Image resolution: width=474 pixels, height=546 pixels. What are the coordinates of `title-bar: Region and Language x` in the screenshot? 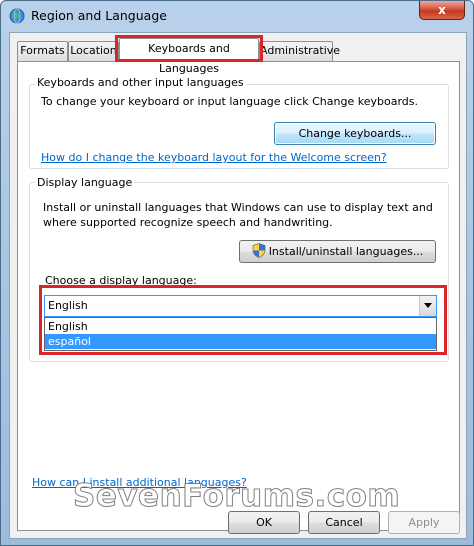 It's located at (237, 16).